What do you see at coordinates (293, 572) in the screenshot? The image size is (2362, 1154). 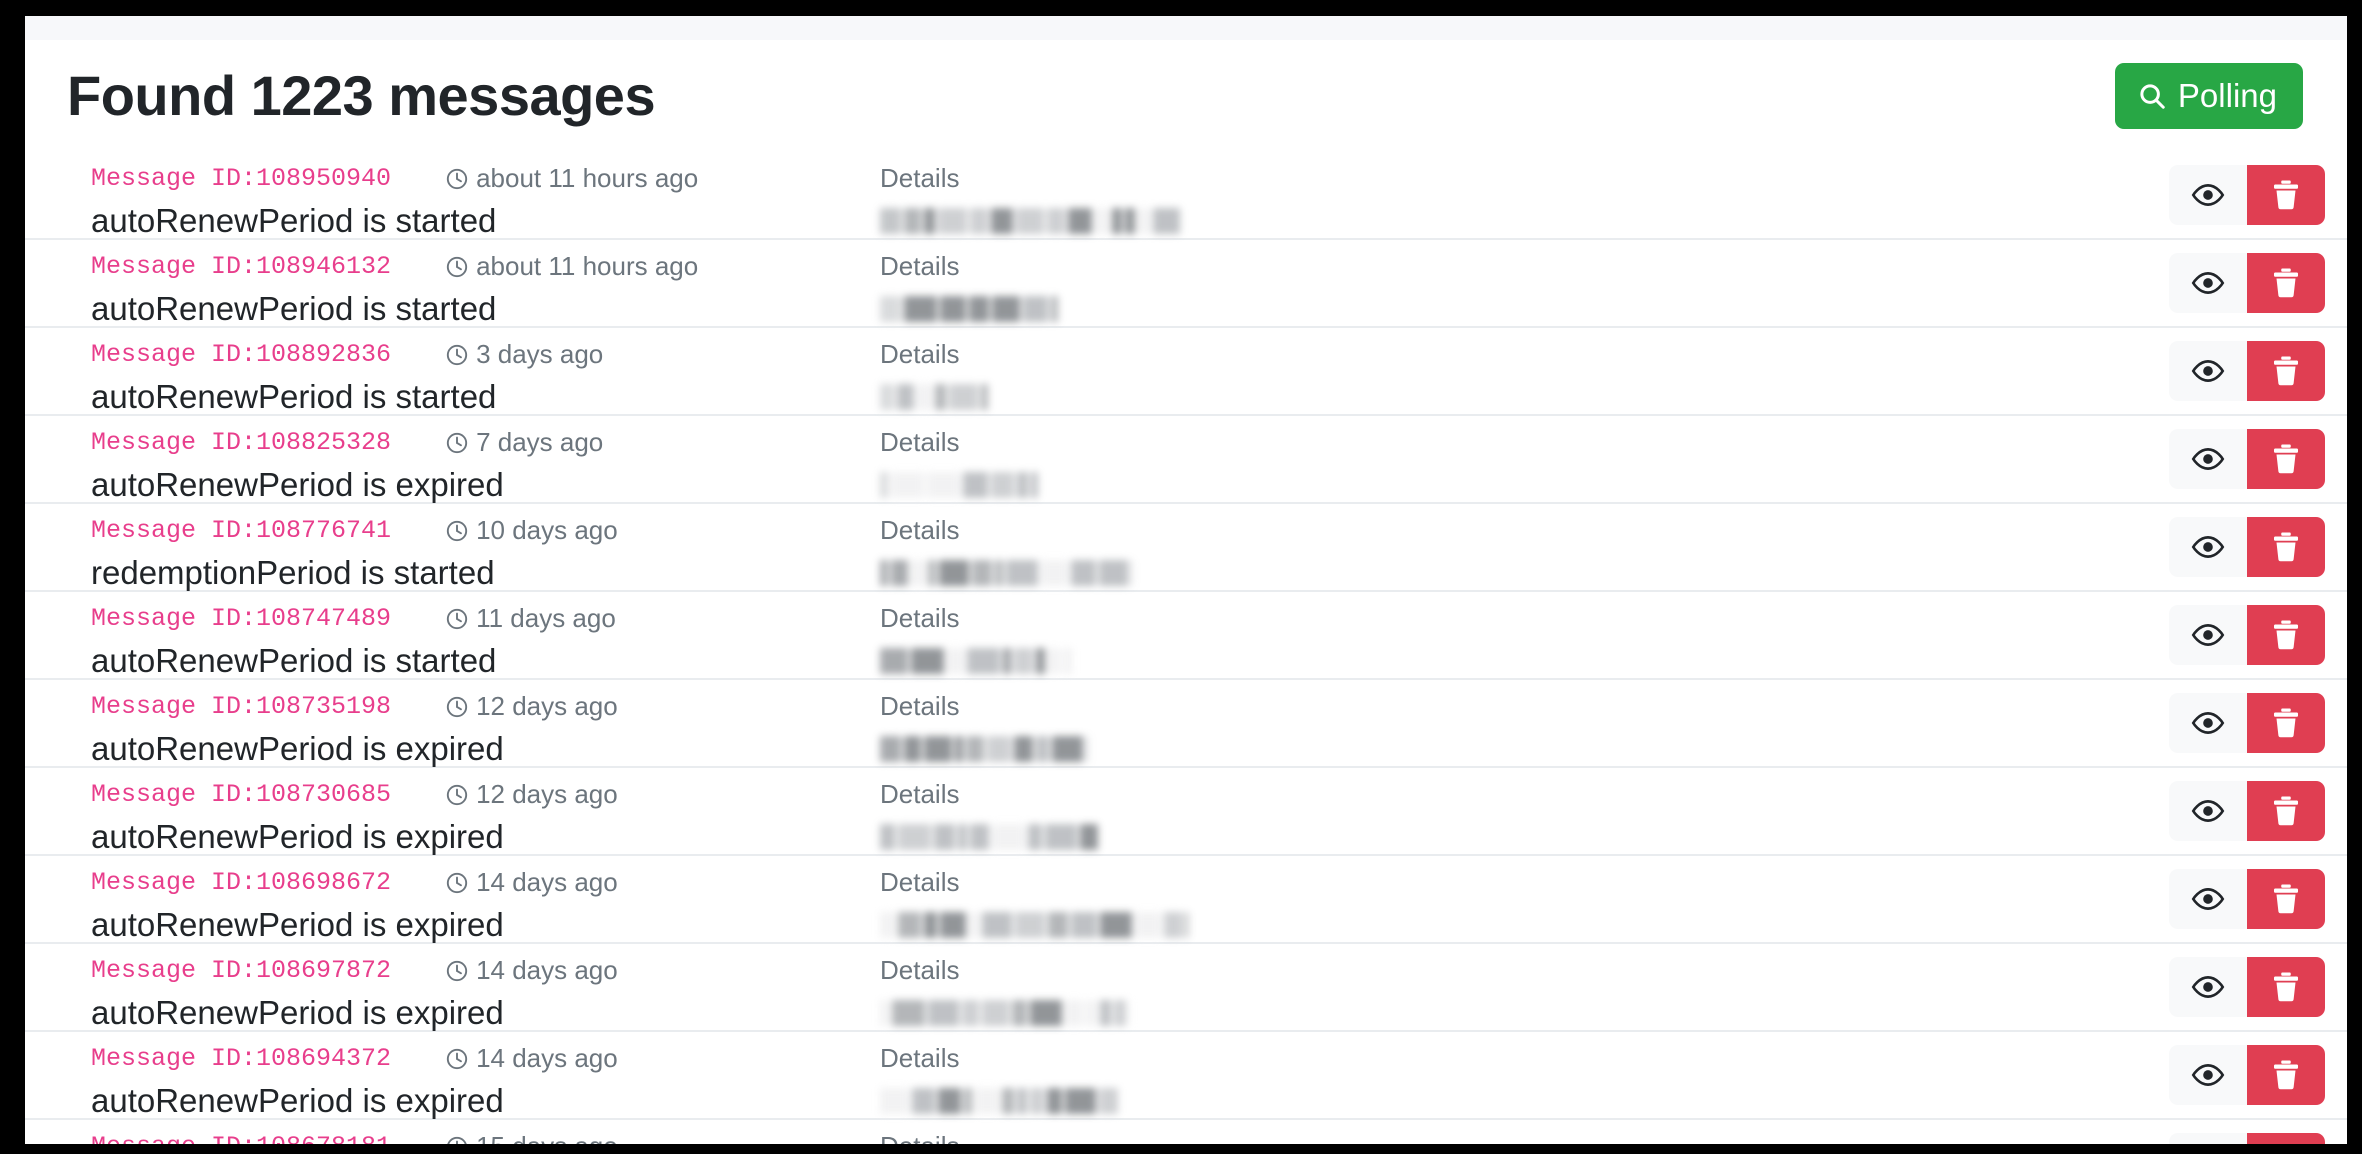 I see `message-subject: redemptionPeriod is started` at bounding box center [293, 572].